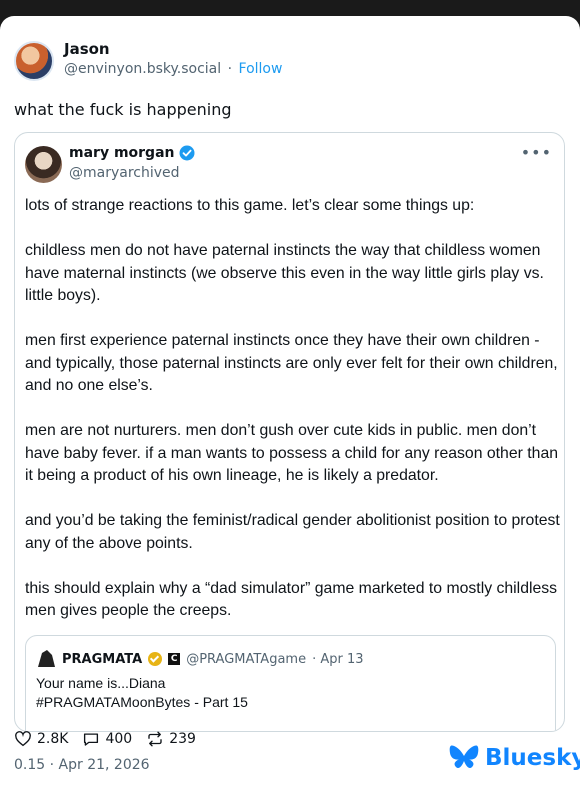 This screenshot has width=580, height=793. Describe the element at coordinates (23, 739) in the screenshot. I see `heart-icon` at that location.